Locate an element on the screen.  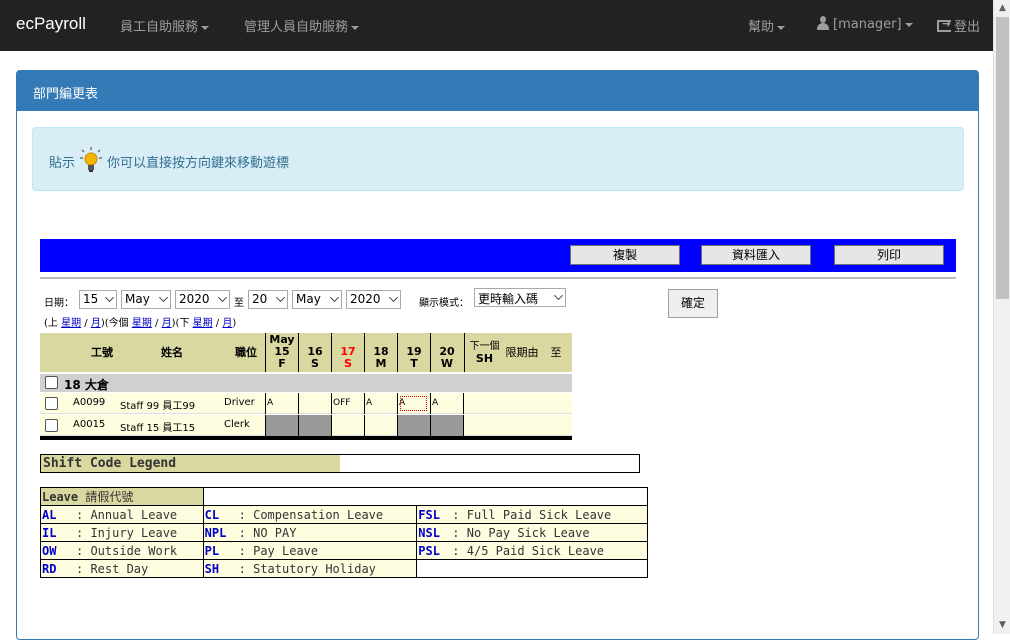
day-of-week: W is located at coordinates (447, 363).